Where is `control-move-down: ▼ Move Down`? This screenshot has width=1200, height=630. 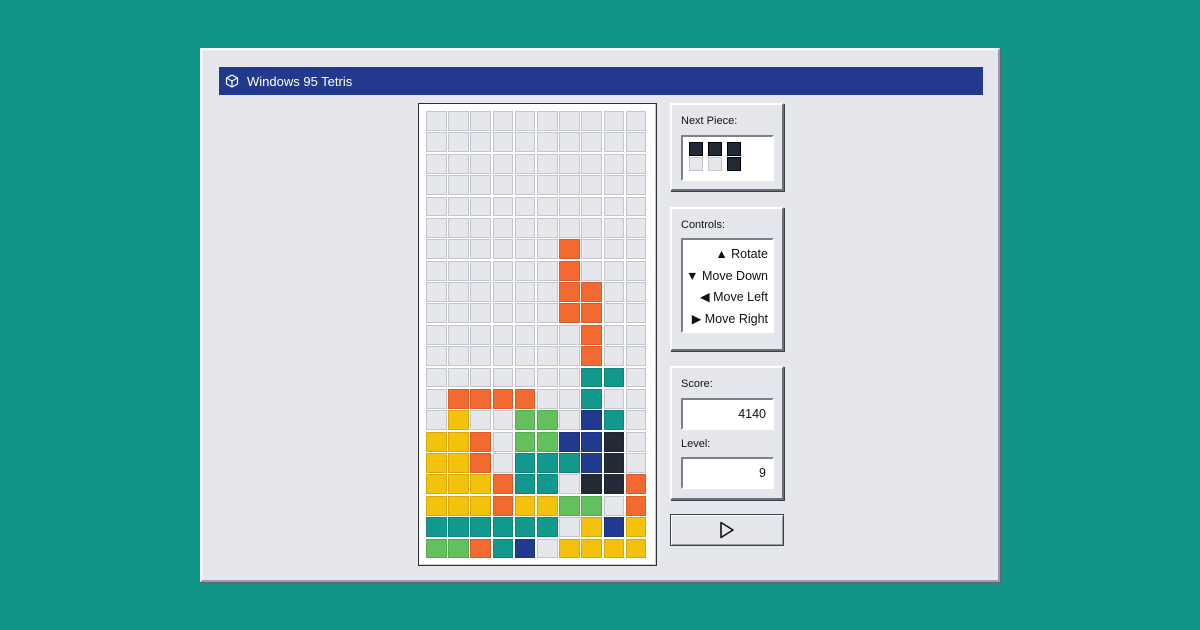
control-move-down: ▼ Move Down is located at coordinates (727, 275).